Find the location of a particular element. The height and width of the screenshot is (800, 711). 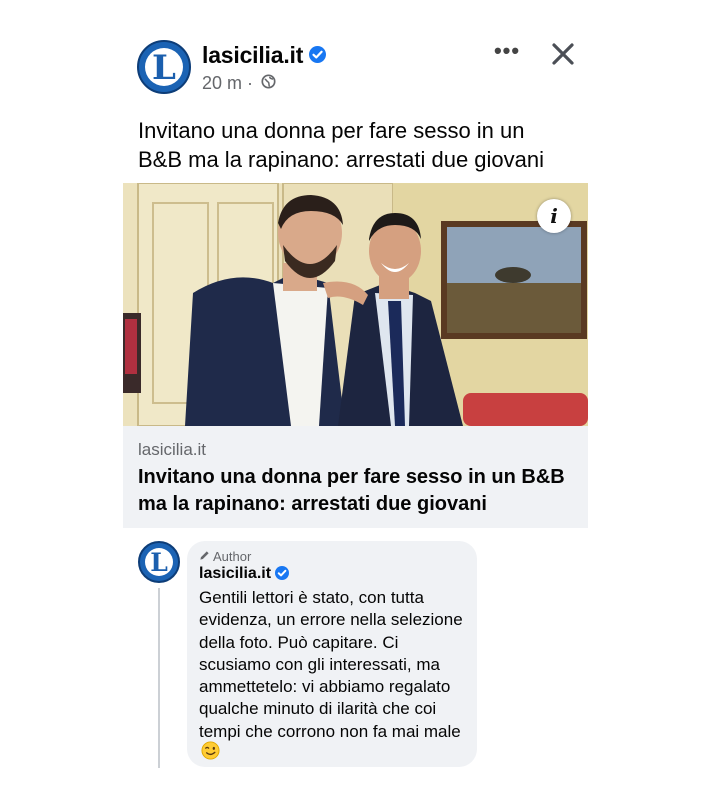

pencil-icon is located at coordinates (204, 556).